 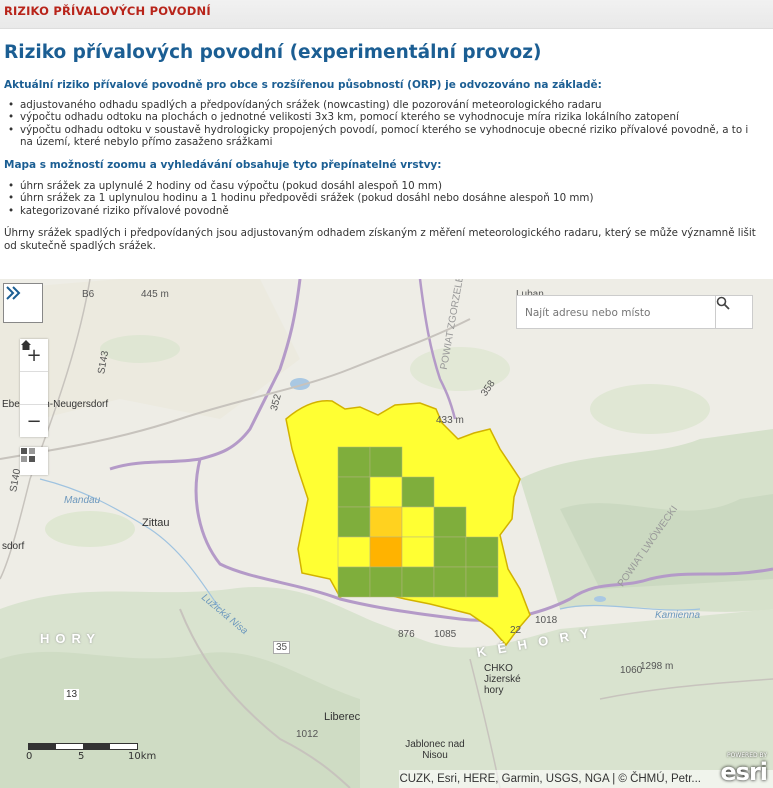 What do you see at coordinates (142, 756) in the screenshot?
I see `scale-label: 10km` at bounding box center [142, 756].